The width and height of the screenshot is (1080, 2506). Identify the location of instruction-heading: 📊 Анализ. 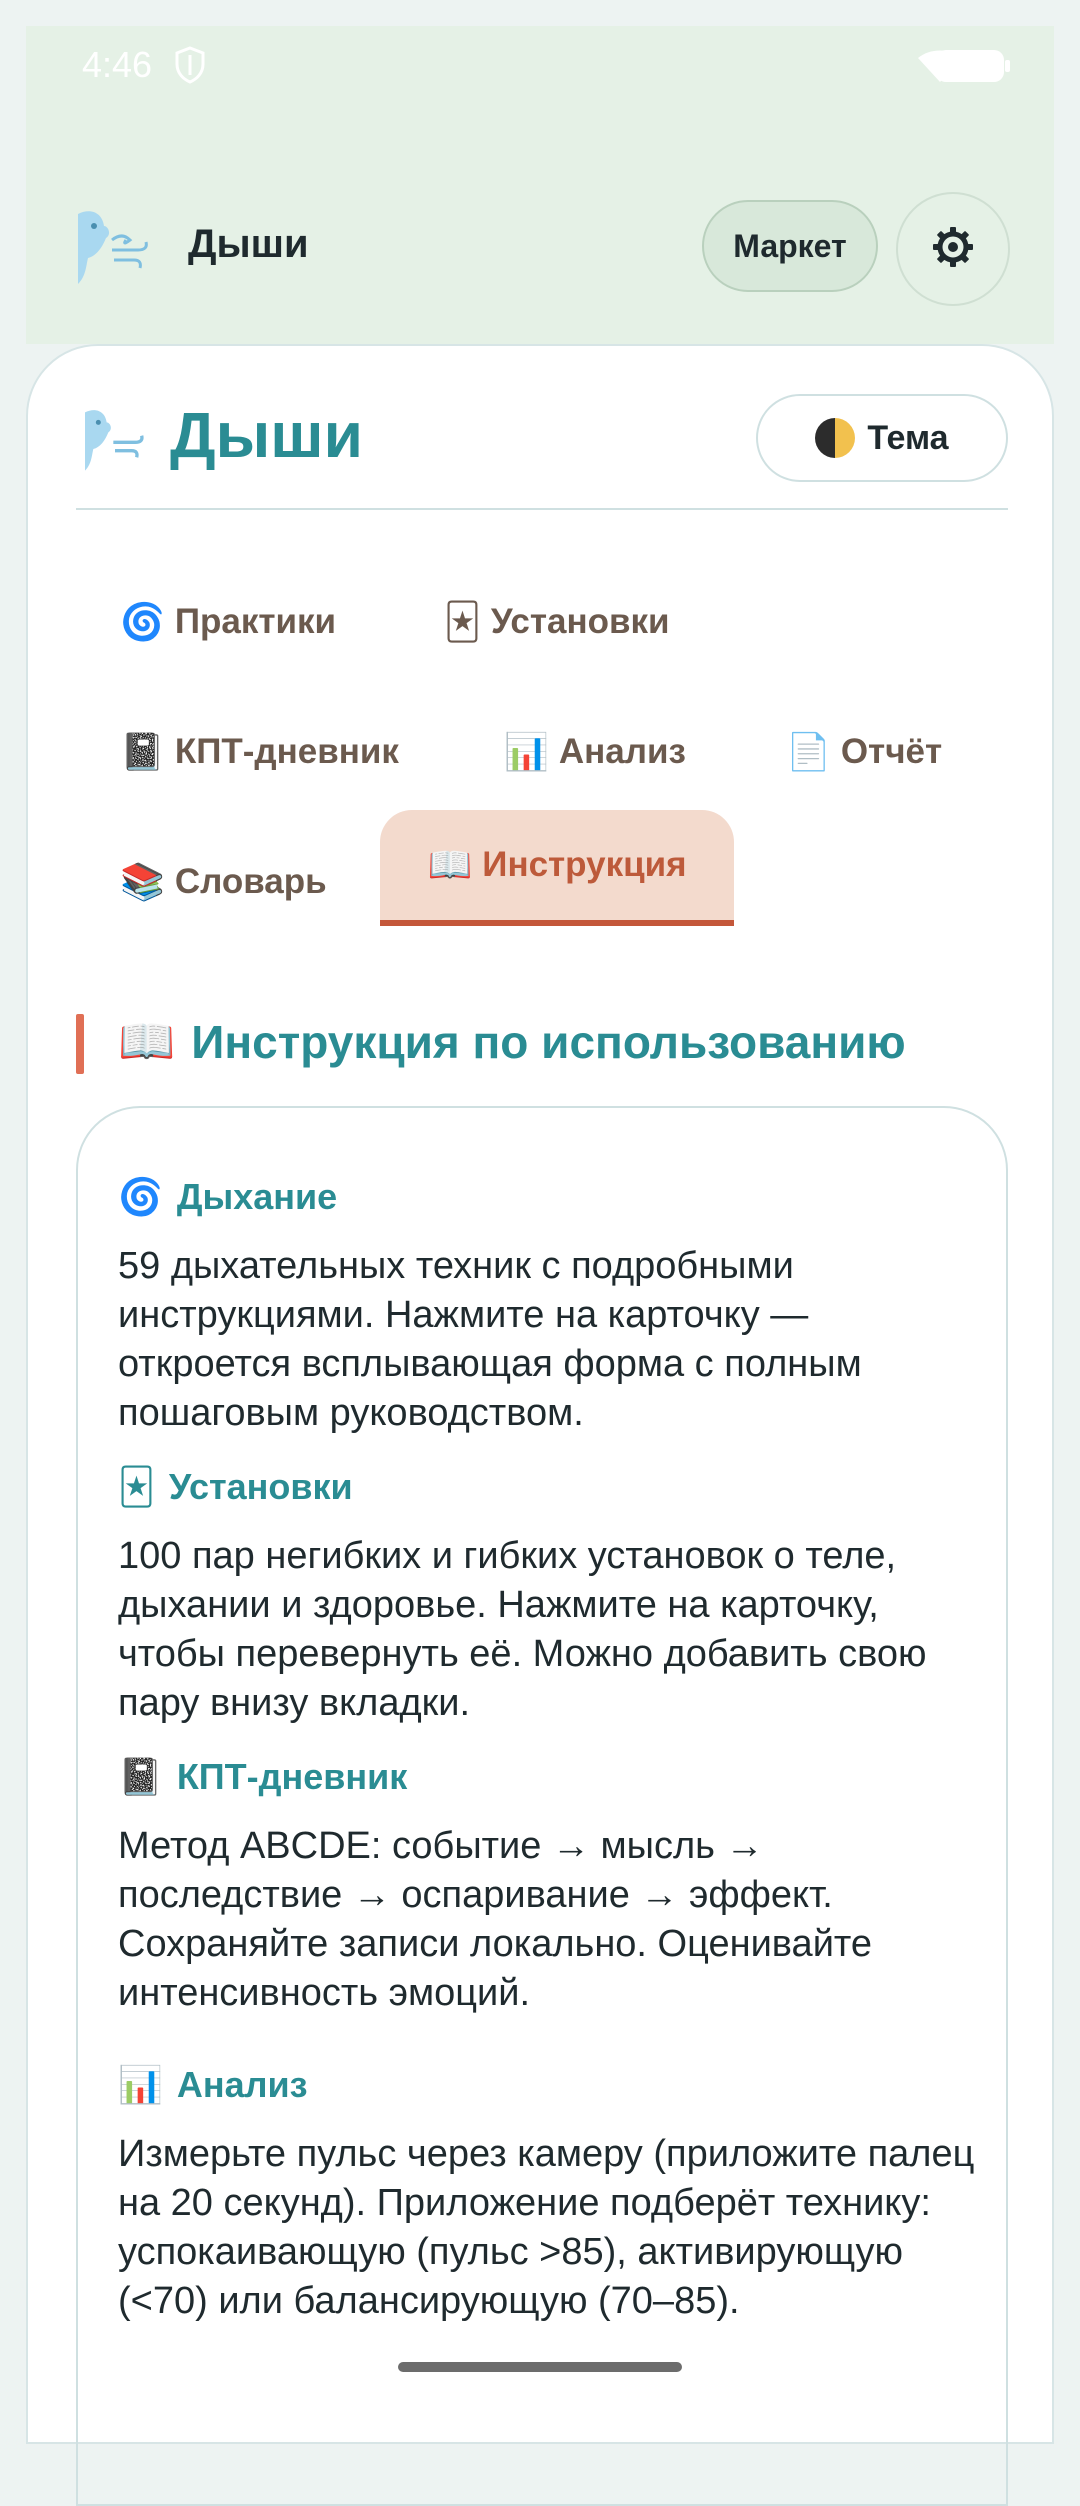
(213, 2085).